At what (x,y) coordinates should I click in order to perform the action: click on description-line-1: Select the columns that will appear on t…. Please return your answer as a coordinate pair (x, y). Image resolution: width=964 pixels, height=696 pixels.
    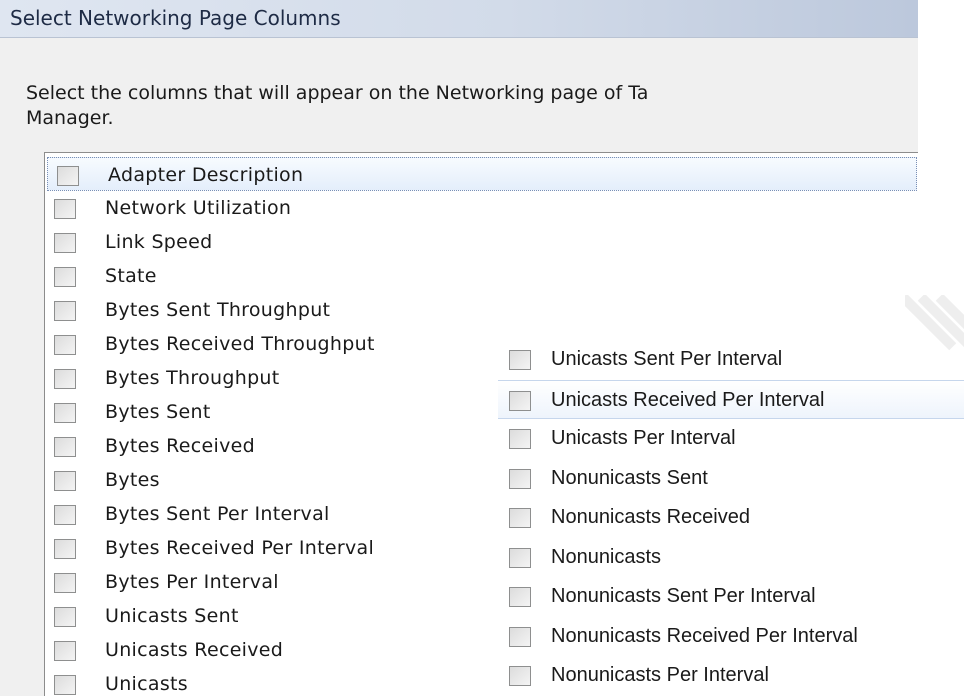
    Looking at the image, I should click on (337, 93).